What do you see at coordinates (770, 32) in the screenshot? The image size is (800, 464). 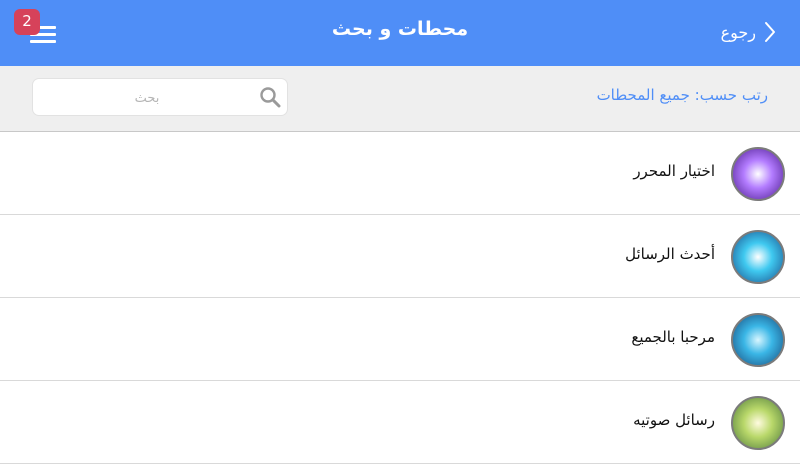 I see `chevron-right-icon` at bounding box center [770, 32].